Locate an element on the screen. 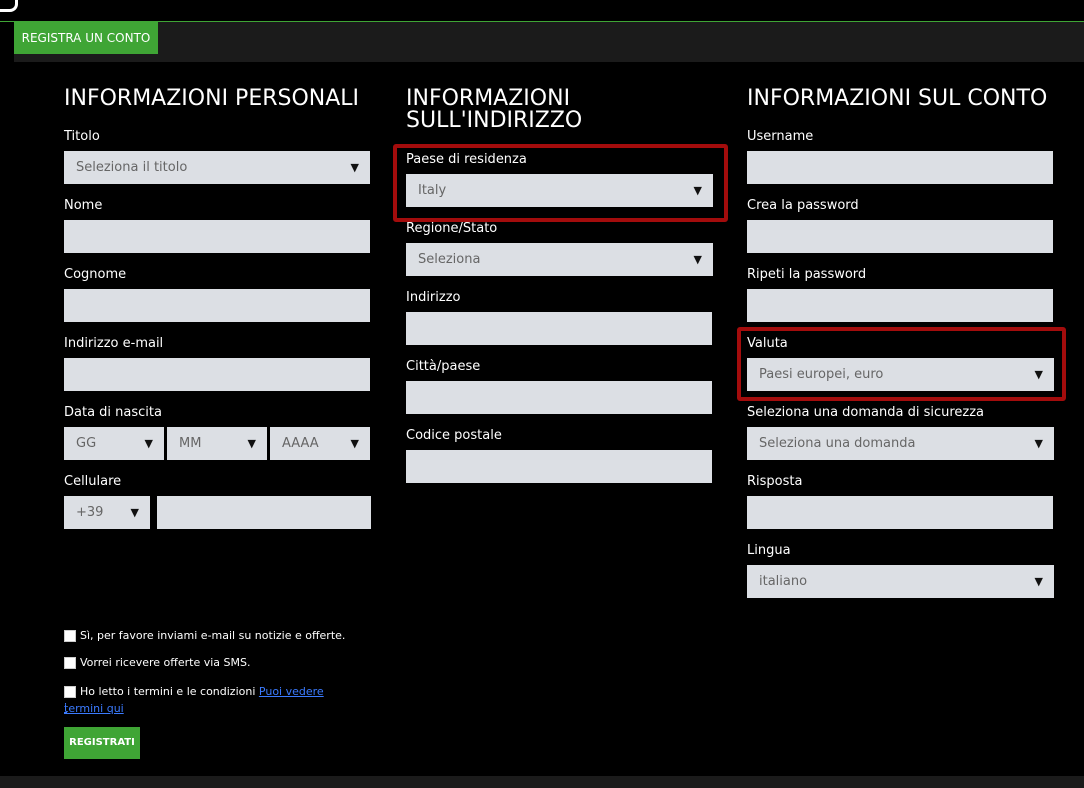 This screenshot has height=788, width=1084. title-select: Seleziona il titolo ▼ is located at coordinates (217, 167).